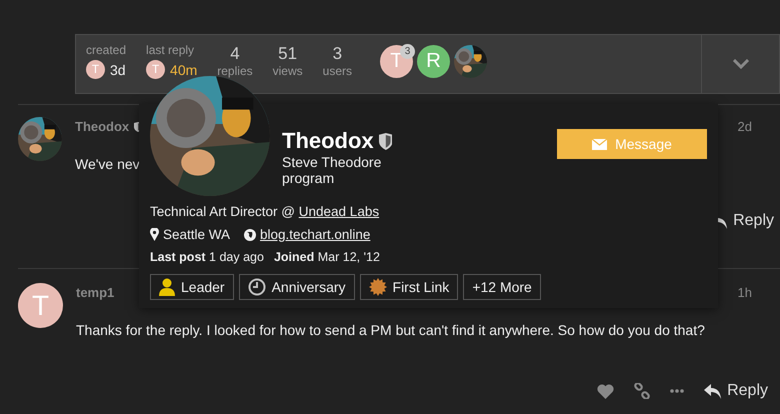 This screenshot has width=780, height=414. I want to click on badge: First Link, so click(409, 287).